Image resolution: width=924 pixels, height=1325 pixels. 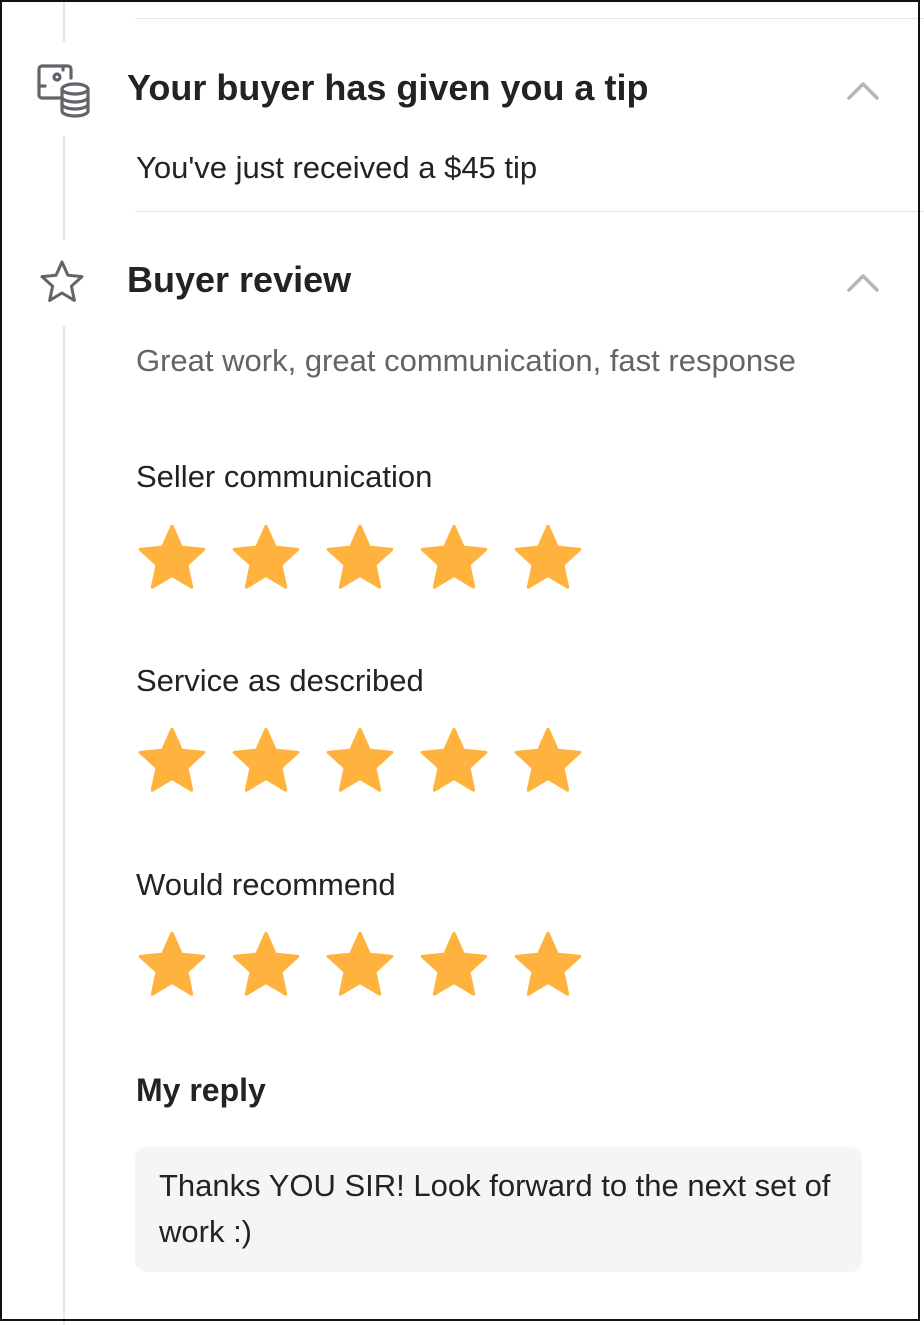 I want to click on timeline-line-bottom, so click(x=64, y=825).